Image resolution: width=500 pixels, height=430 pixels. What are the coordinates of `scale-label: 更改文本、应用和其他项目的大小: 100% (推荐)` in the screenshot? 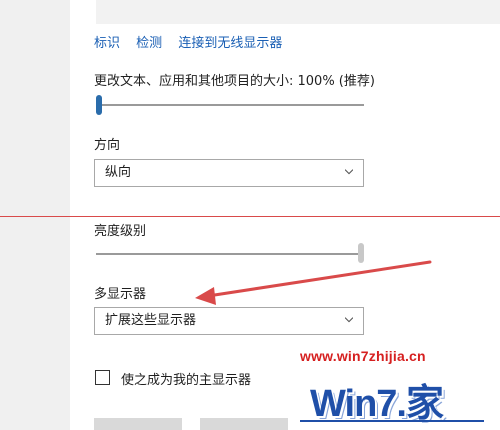 It's located at (234, 81).